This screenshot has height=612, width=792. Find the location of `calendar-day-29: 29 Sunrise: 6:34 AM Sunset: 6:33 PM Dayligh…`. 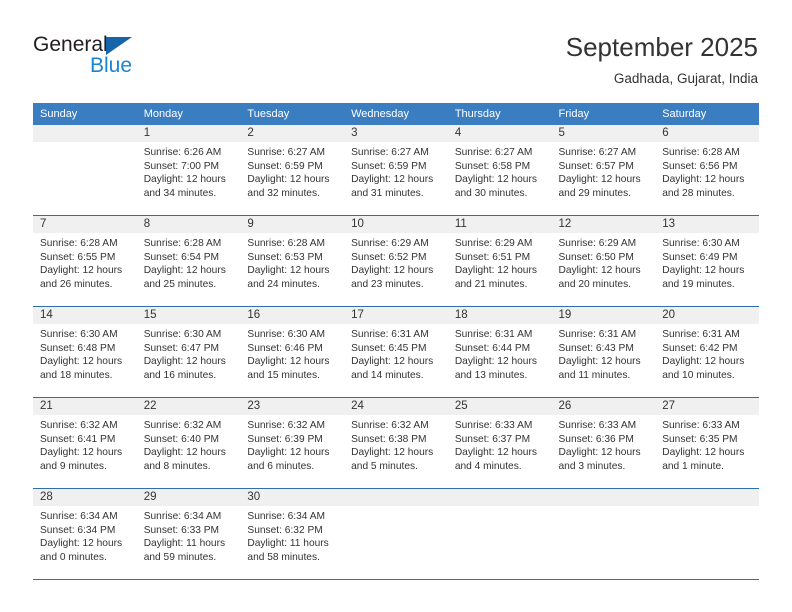

calendar-day-29: 29 Sunrise: 6:34 AM Sunset: 6:33 PM Dayligh… is located at coordinates (188, 534).